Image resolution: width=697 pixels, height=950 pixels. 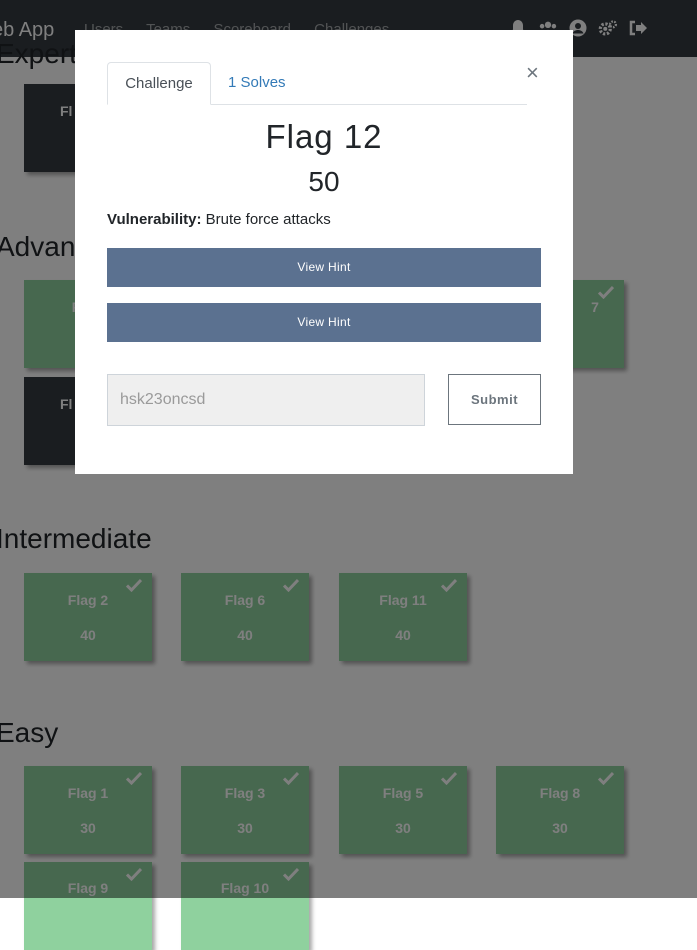 I want to click on challenge-value: 50, so click(x=324, y=181).